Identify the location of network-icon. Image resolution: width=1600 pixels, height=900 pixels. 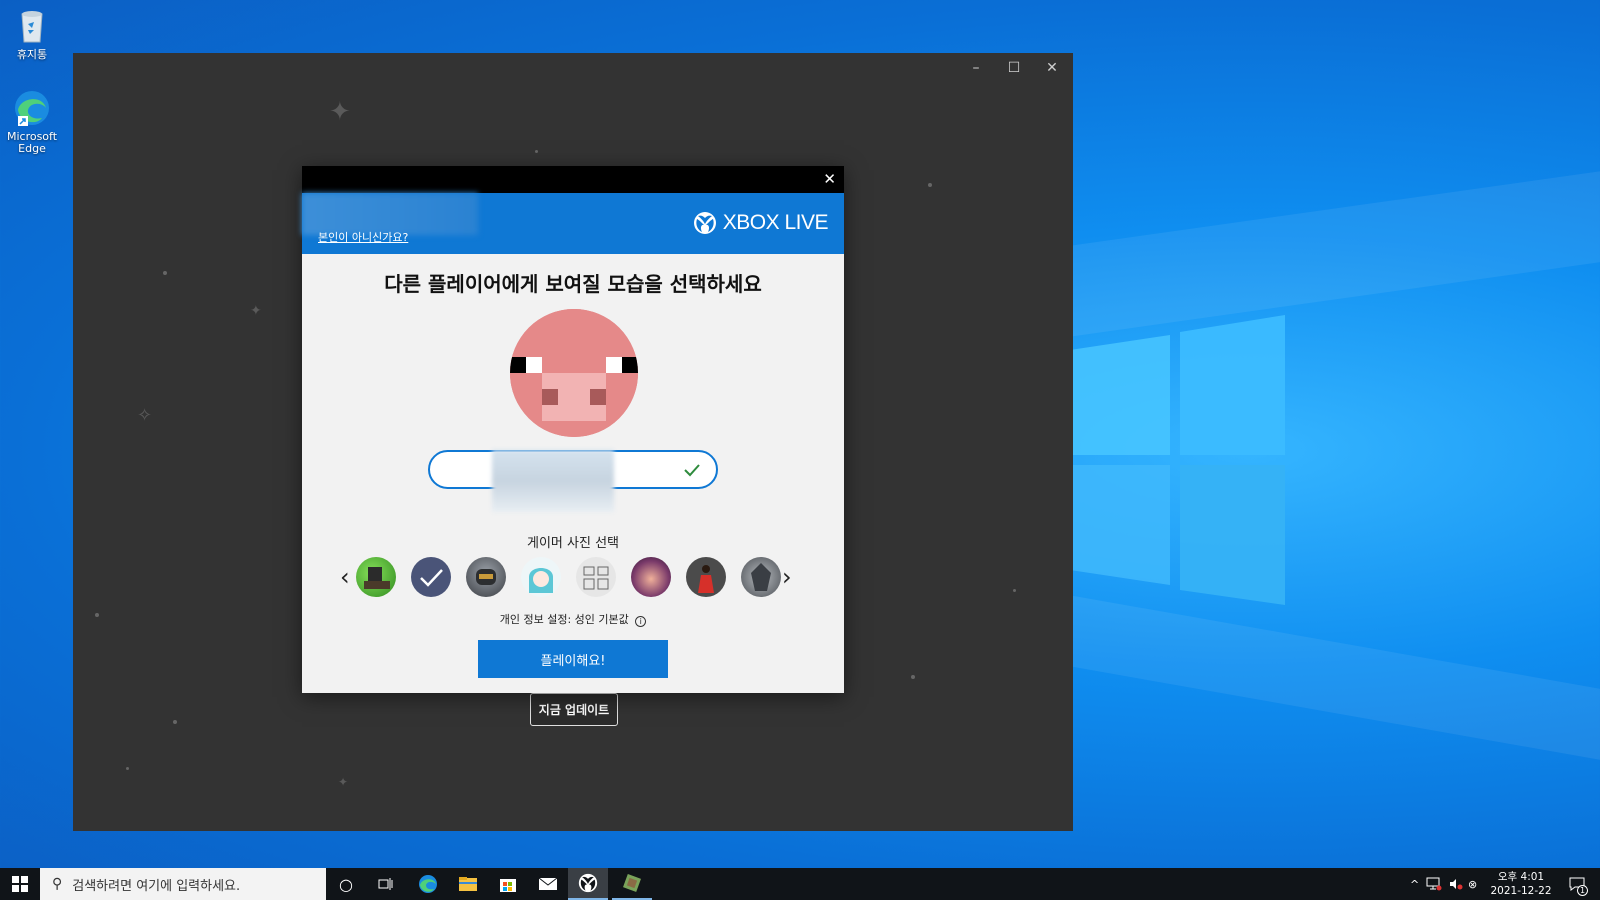
(1434, 884).